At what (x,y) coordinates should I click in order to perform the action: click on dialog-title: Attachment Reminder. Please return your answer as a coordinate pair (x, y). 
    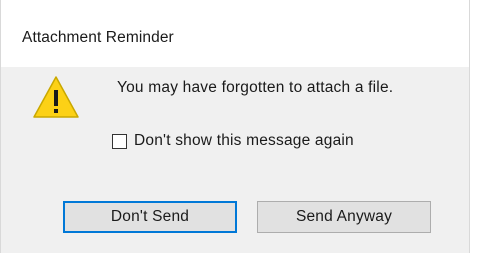
    Looking at the image, I should click on (98, 37).